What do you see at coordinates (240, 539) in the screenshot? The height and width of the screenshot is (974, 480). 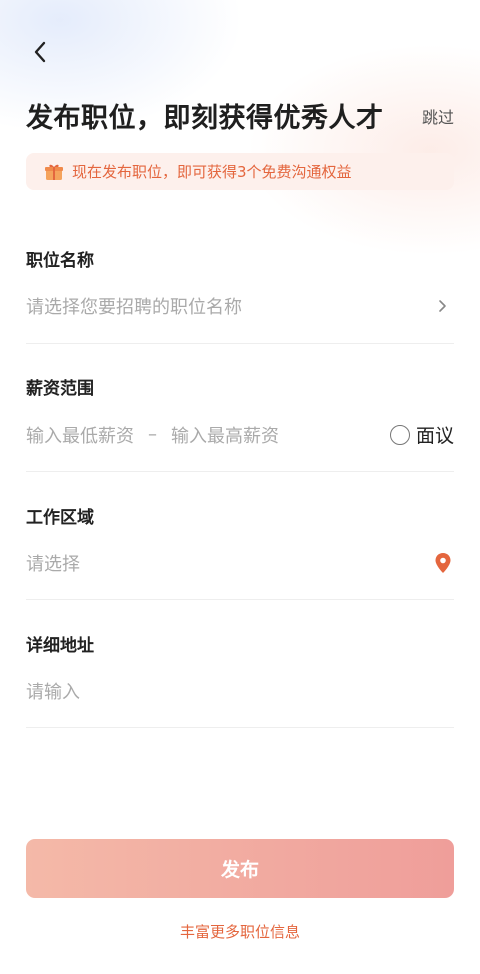 I see `area-field: 工作区域 请选择` at bounding box center [240, 539].